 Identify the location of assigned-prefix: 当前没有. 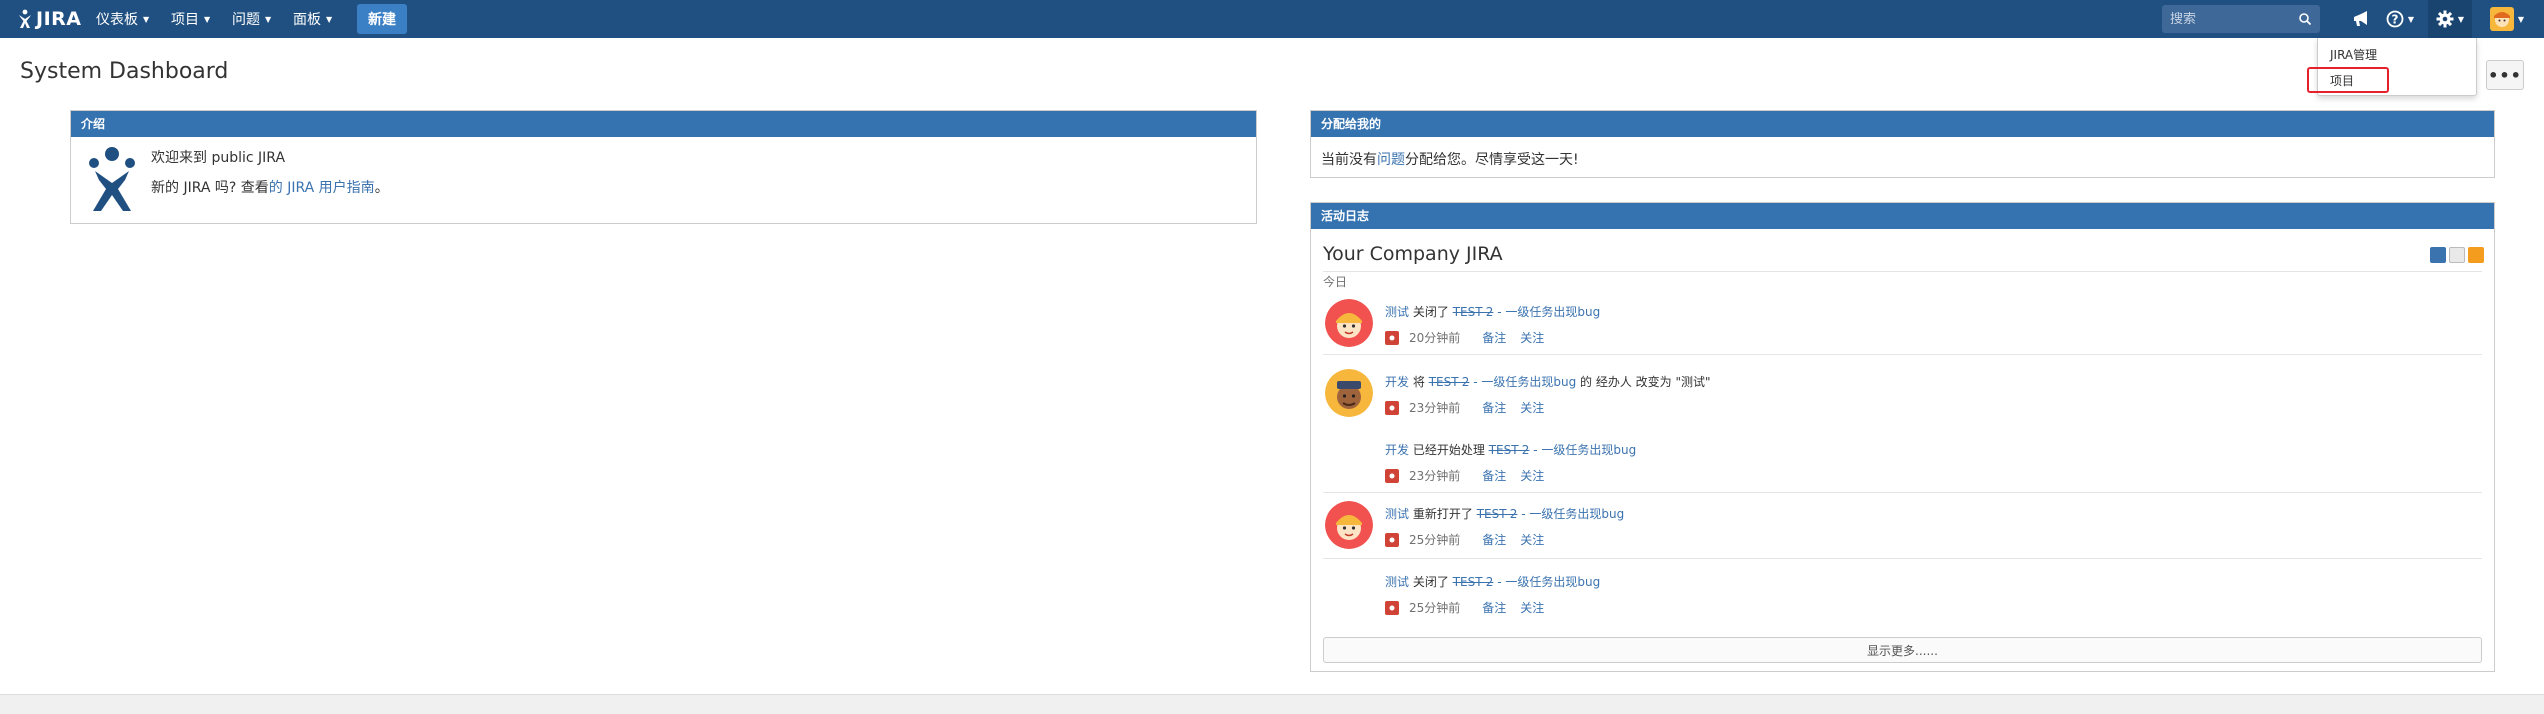
(1349, 160).